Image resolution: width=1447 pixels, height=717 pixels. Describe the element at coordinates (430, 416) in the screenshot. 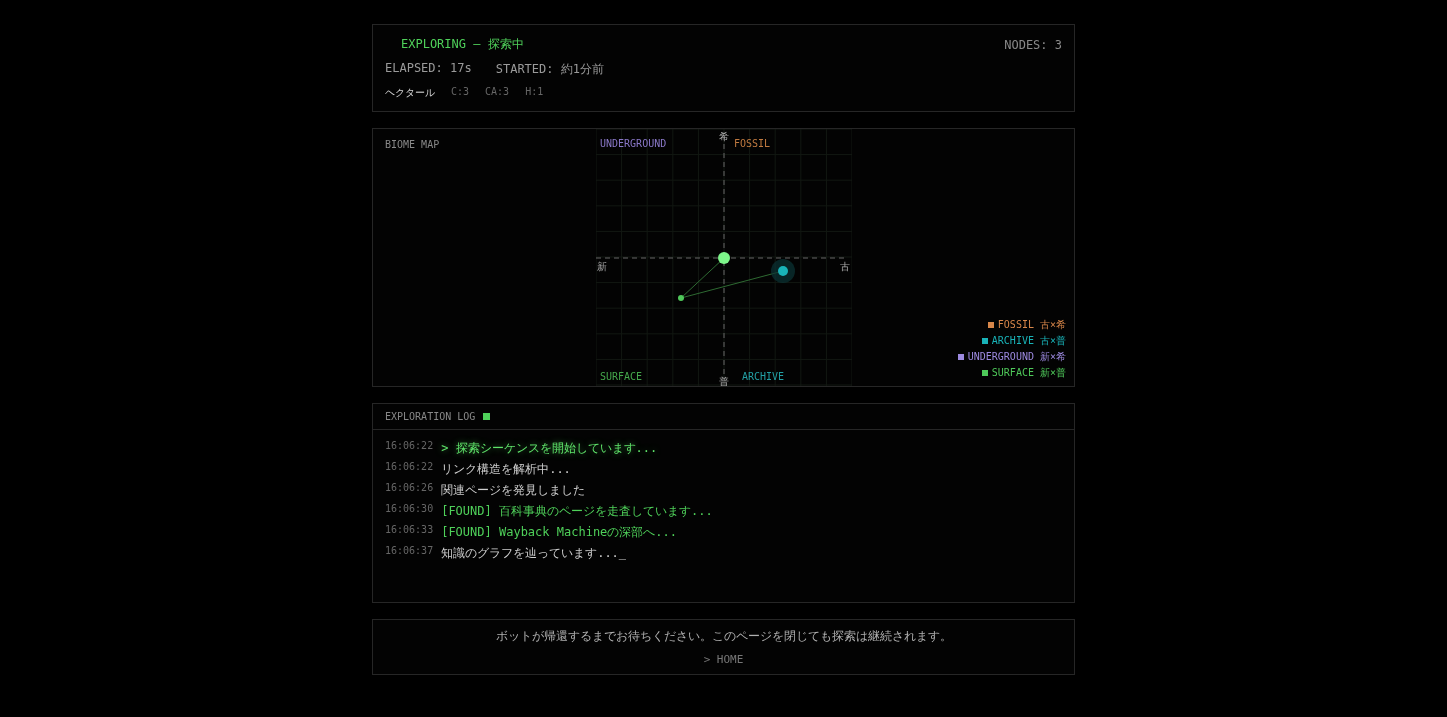

I see `log-title: EXPLORATION LOG` at that location.